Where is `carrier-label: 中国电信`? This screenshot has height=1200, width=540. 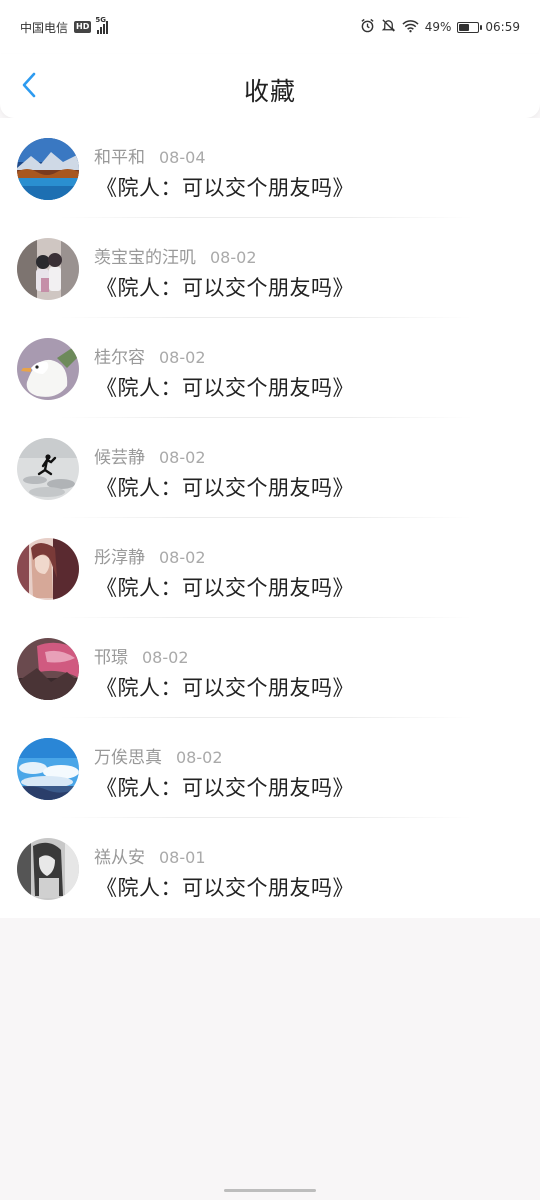
carrier-label: 中国电信 is located at coordinates (44, 27).